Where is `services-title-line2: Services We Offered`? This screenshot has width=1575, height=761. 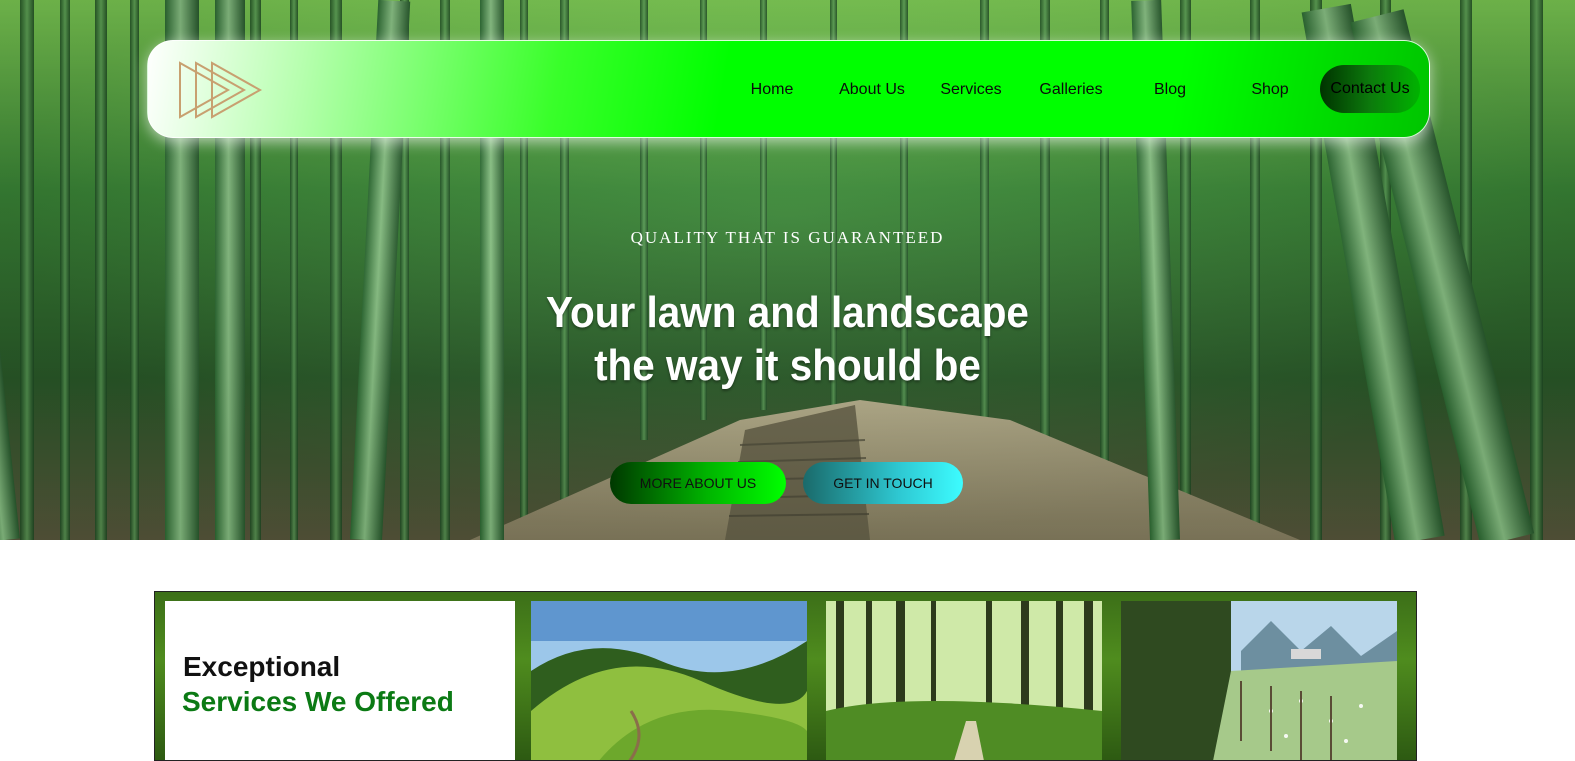 services-title-line2: Services We Offered is located at coordinates (318, 701).